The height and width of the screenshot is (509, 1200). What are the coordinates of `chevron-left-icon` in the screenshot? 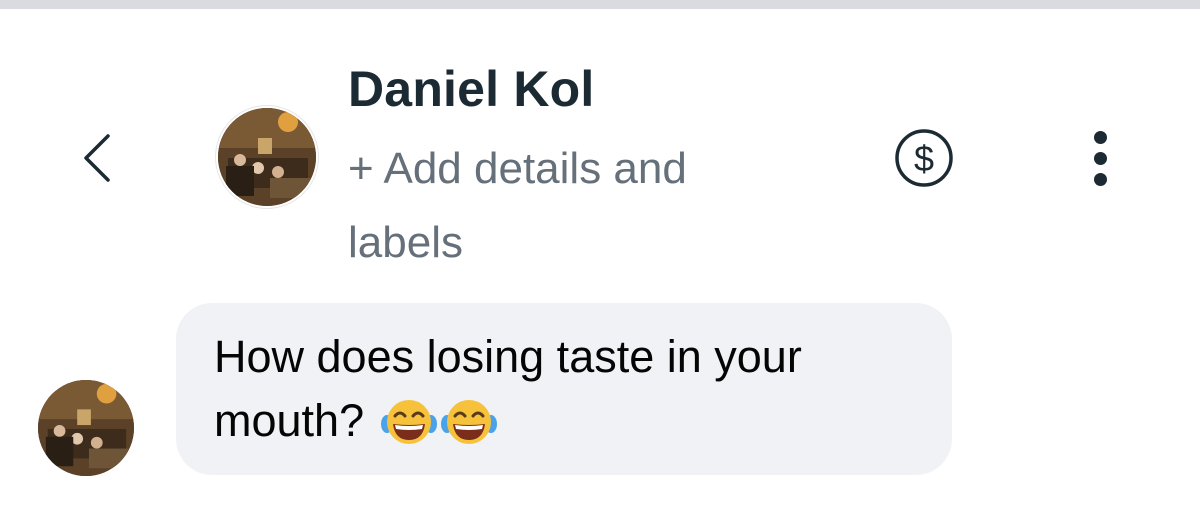 It's located at (97, 158).